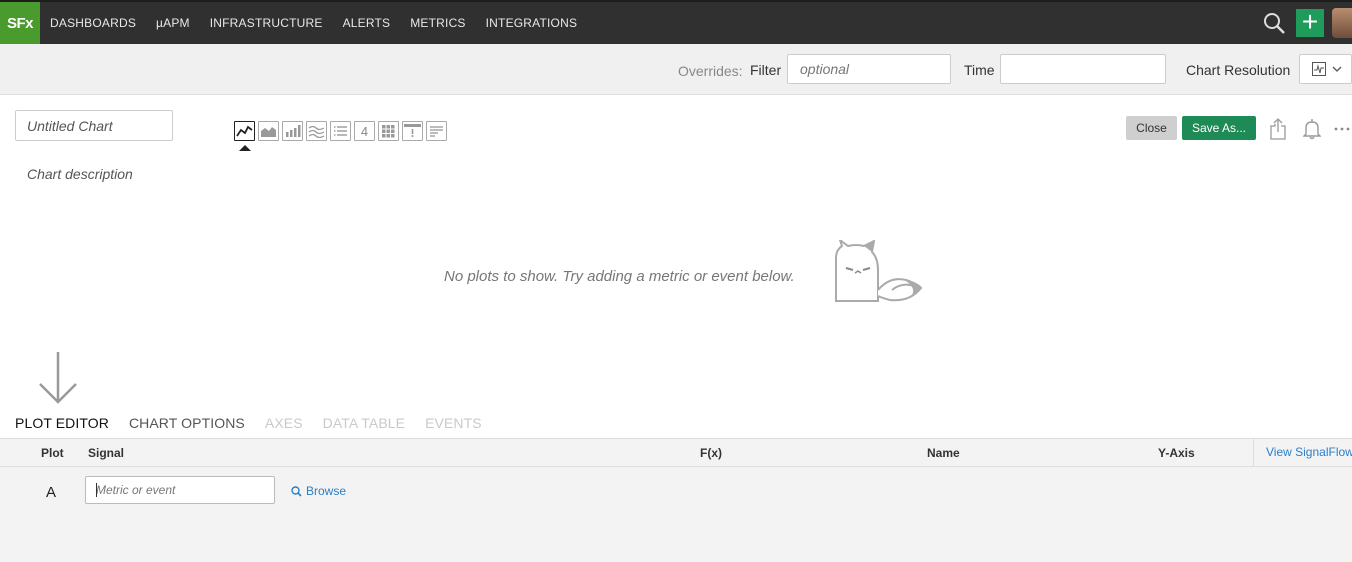 This screenshot has width=1352, height=562. What do you see at coordinates (1337, 69) in the screenshot?
I see `chevron-down-icon` at bounding box center [1337, 69].